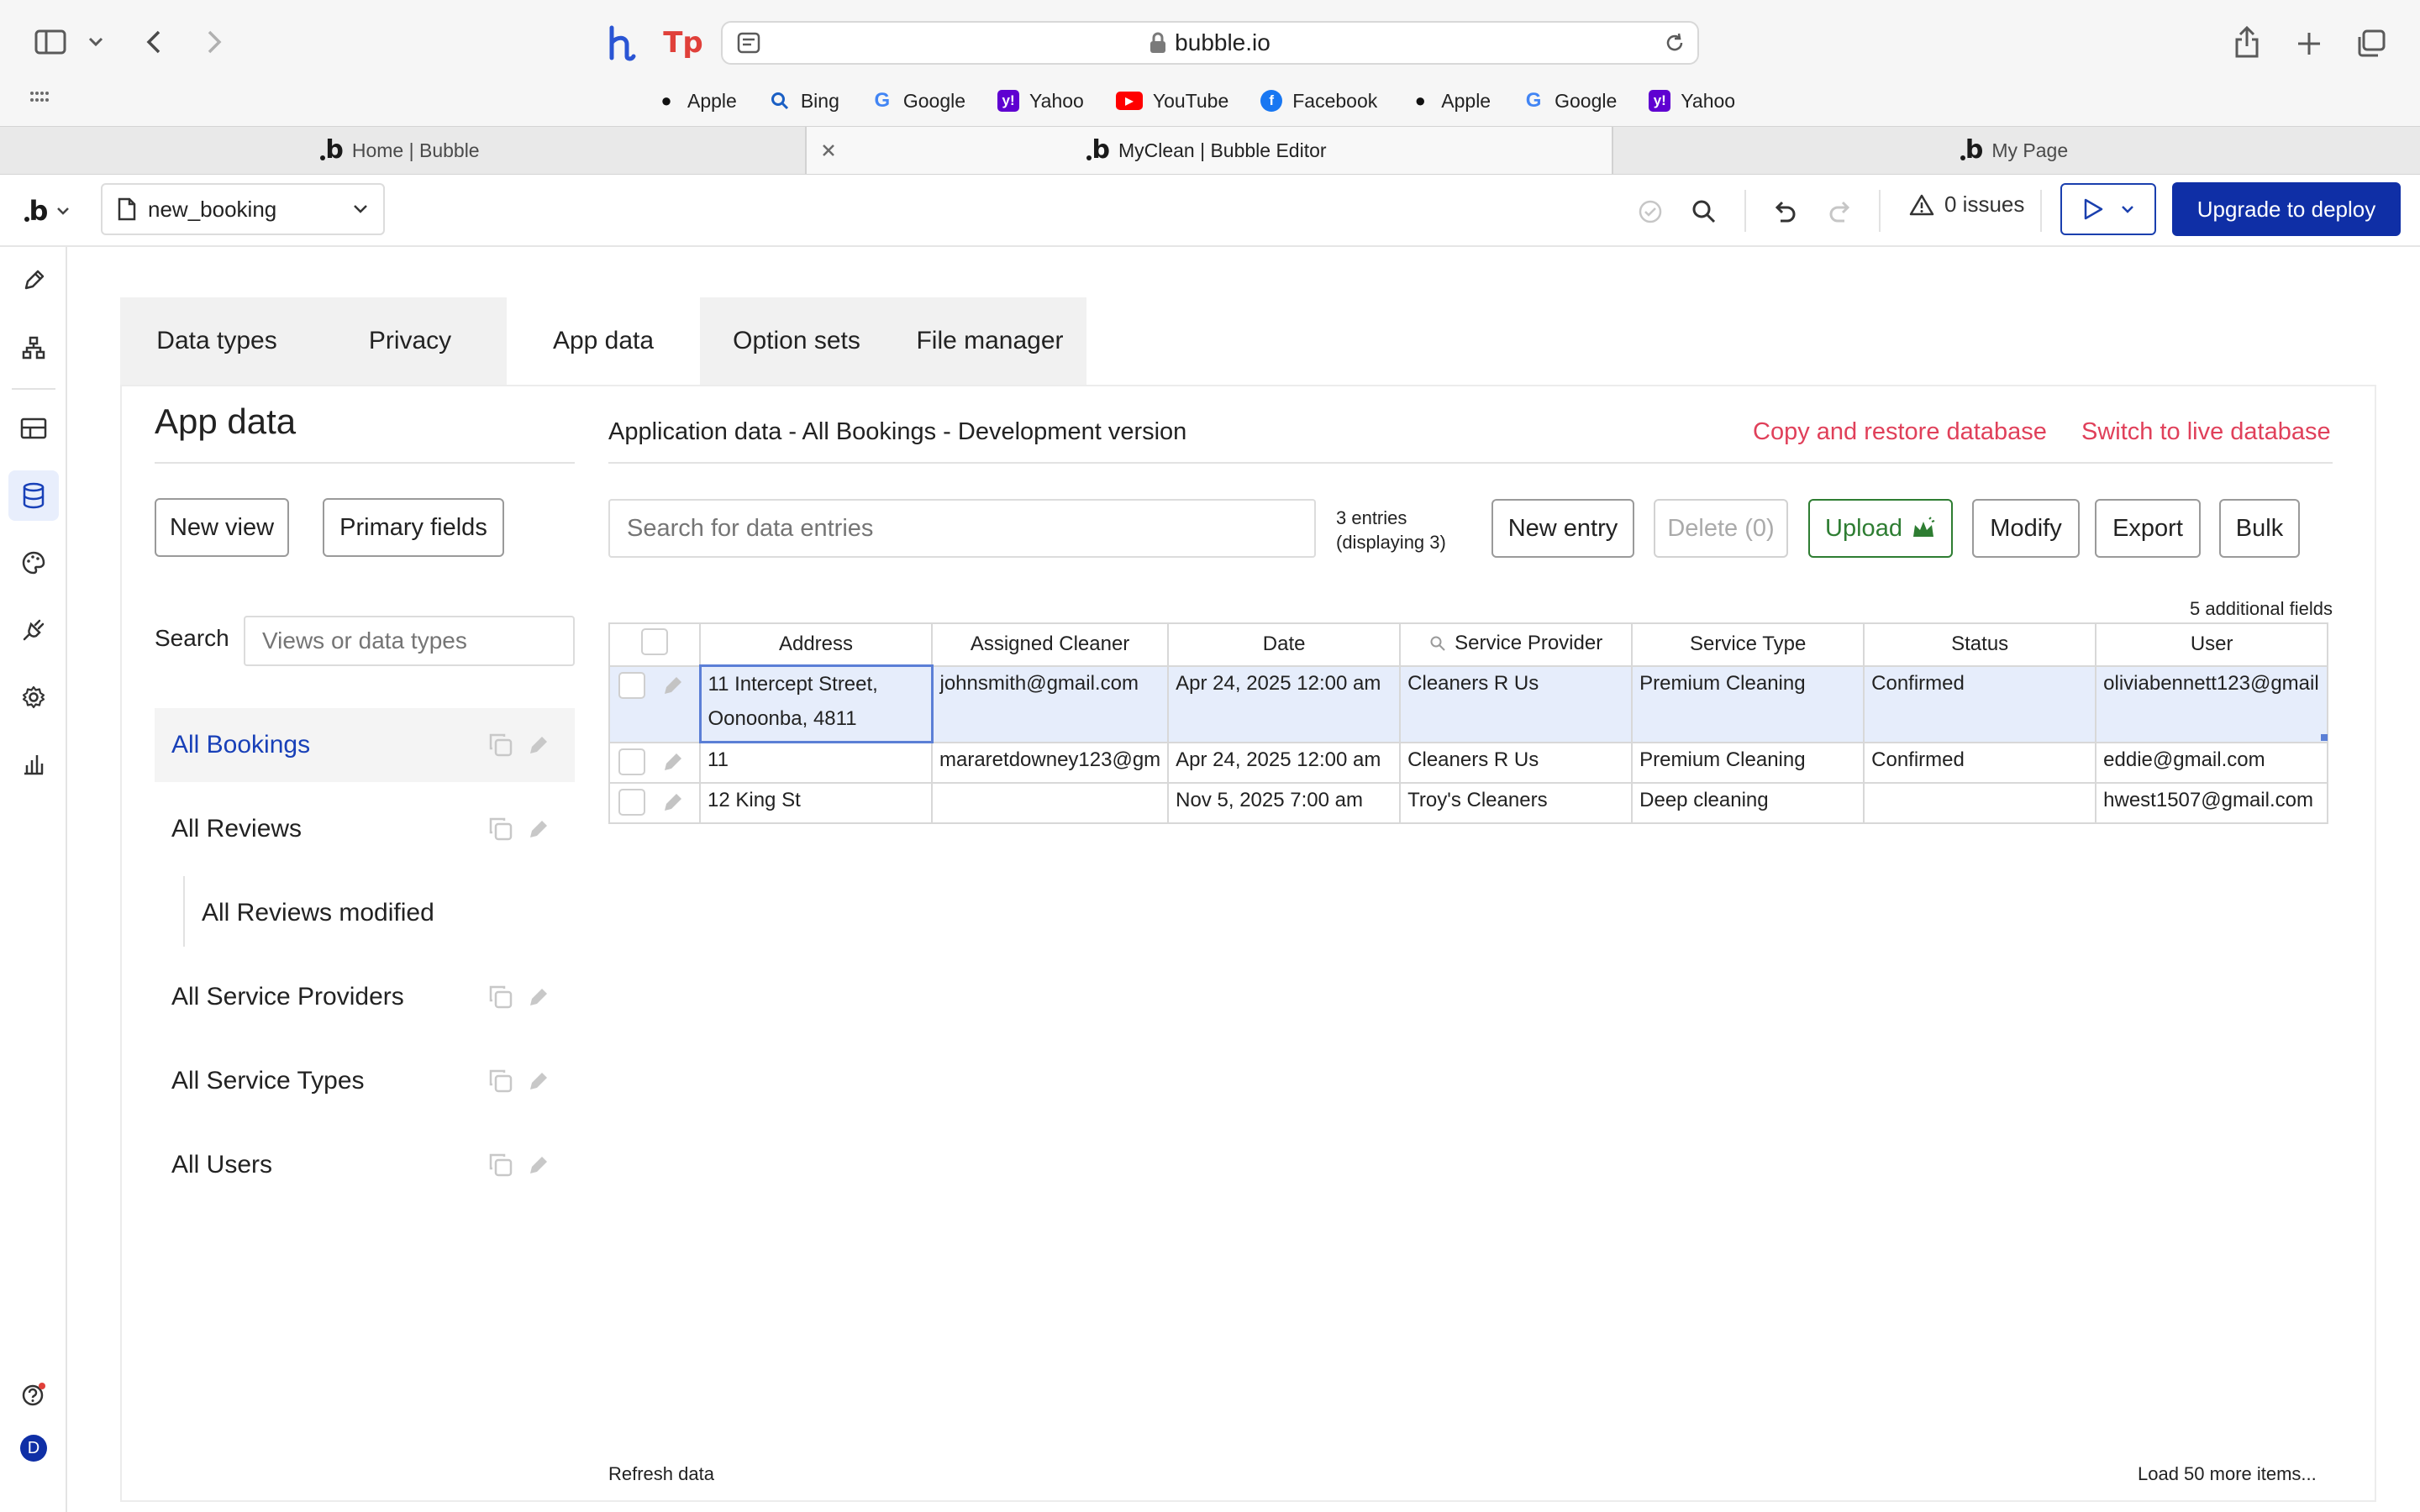 The image size is (2420, 1512). I want to click on column-header-address: Address, so click(816, 644).